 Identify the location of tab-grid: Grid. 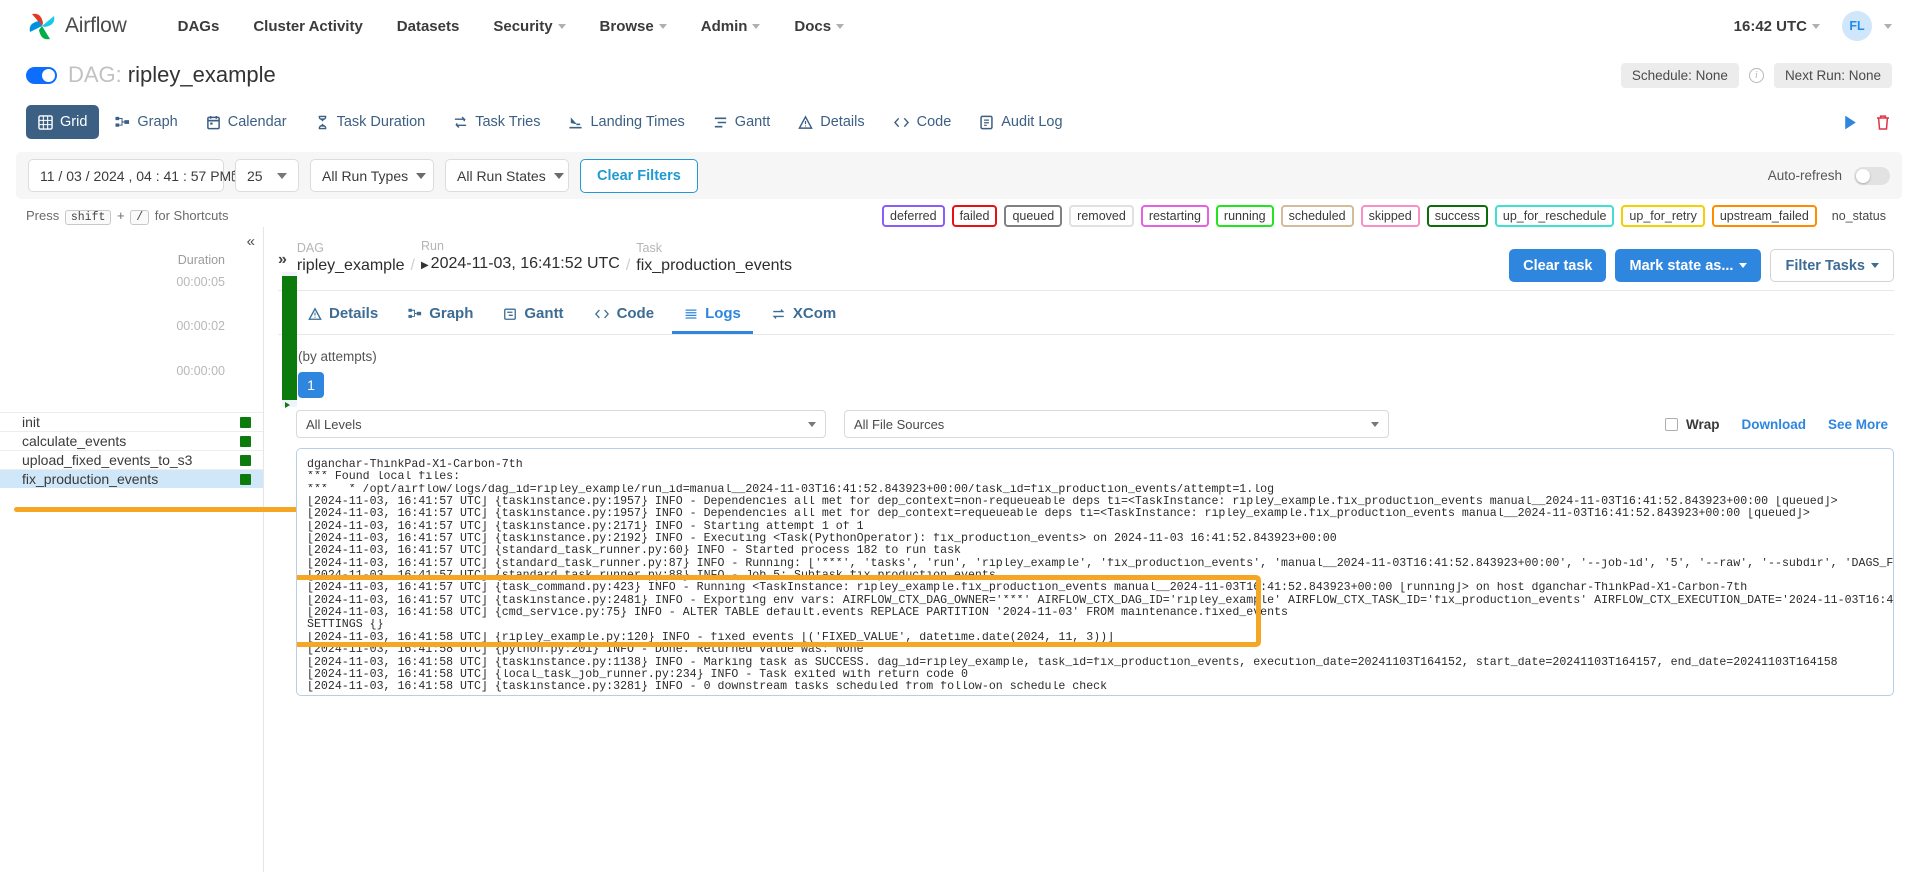
(63, 122).